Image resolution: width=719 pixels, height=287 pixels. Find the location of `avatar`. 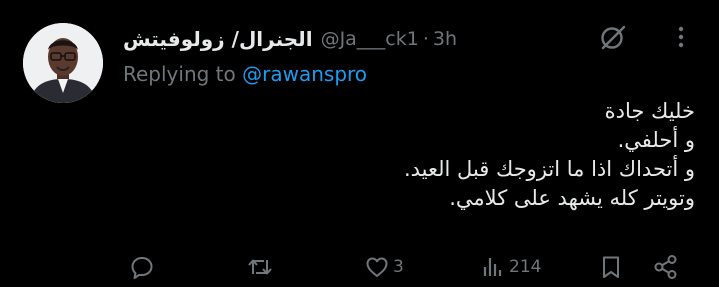

avatar is located at coordinates (63, 63).